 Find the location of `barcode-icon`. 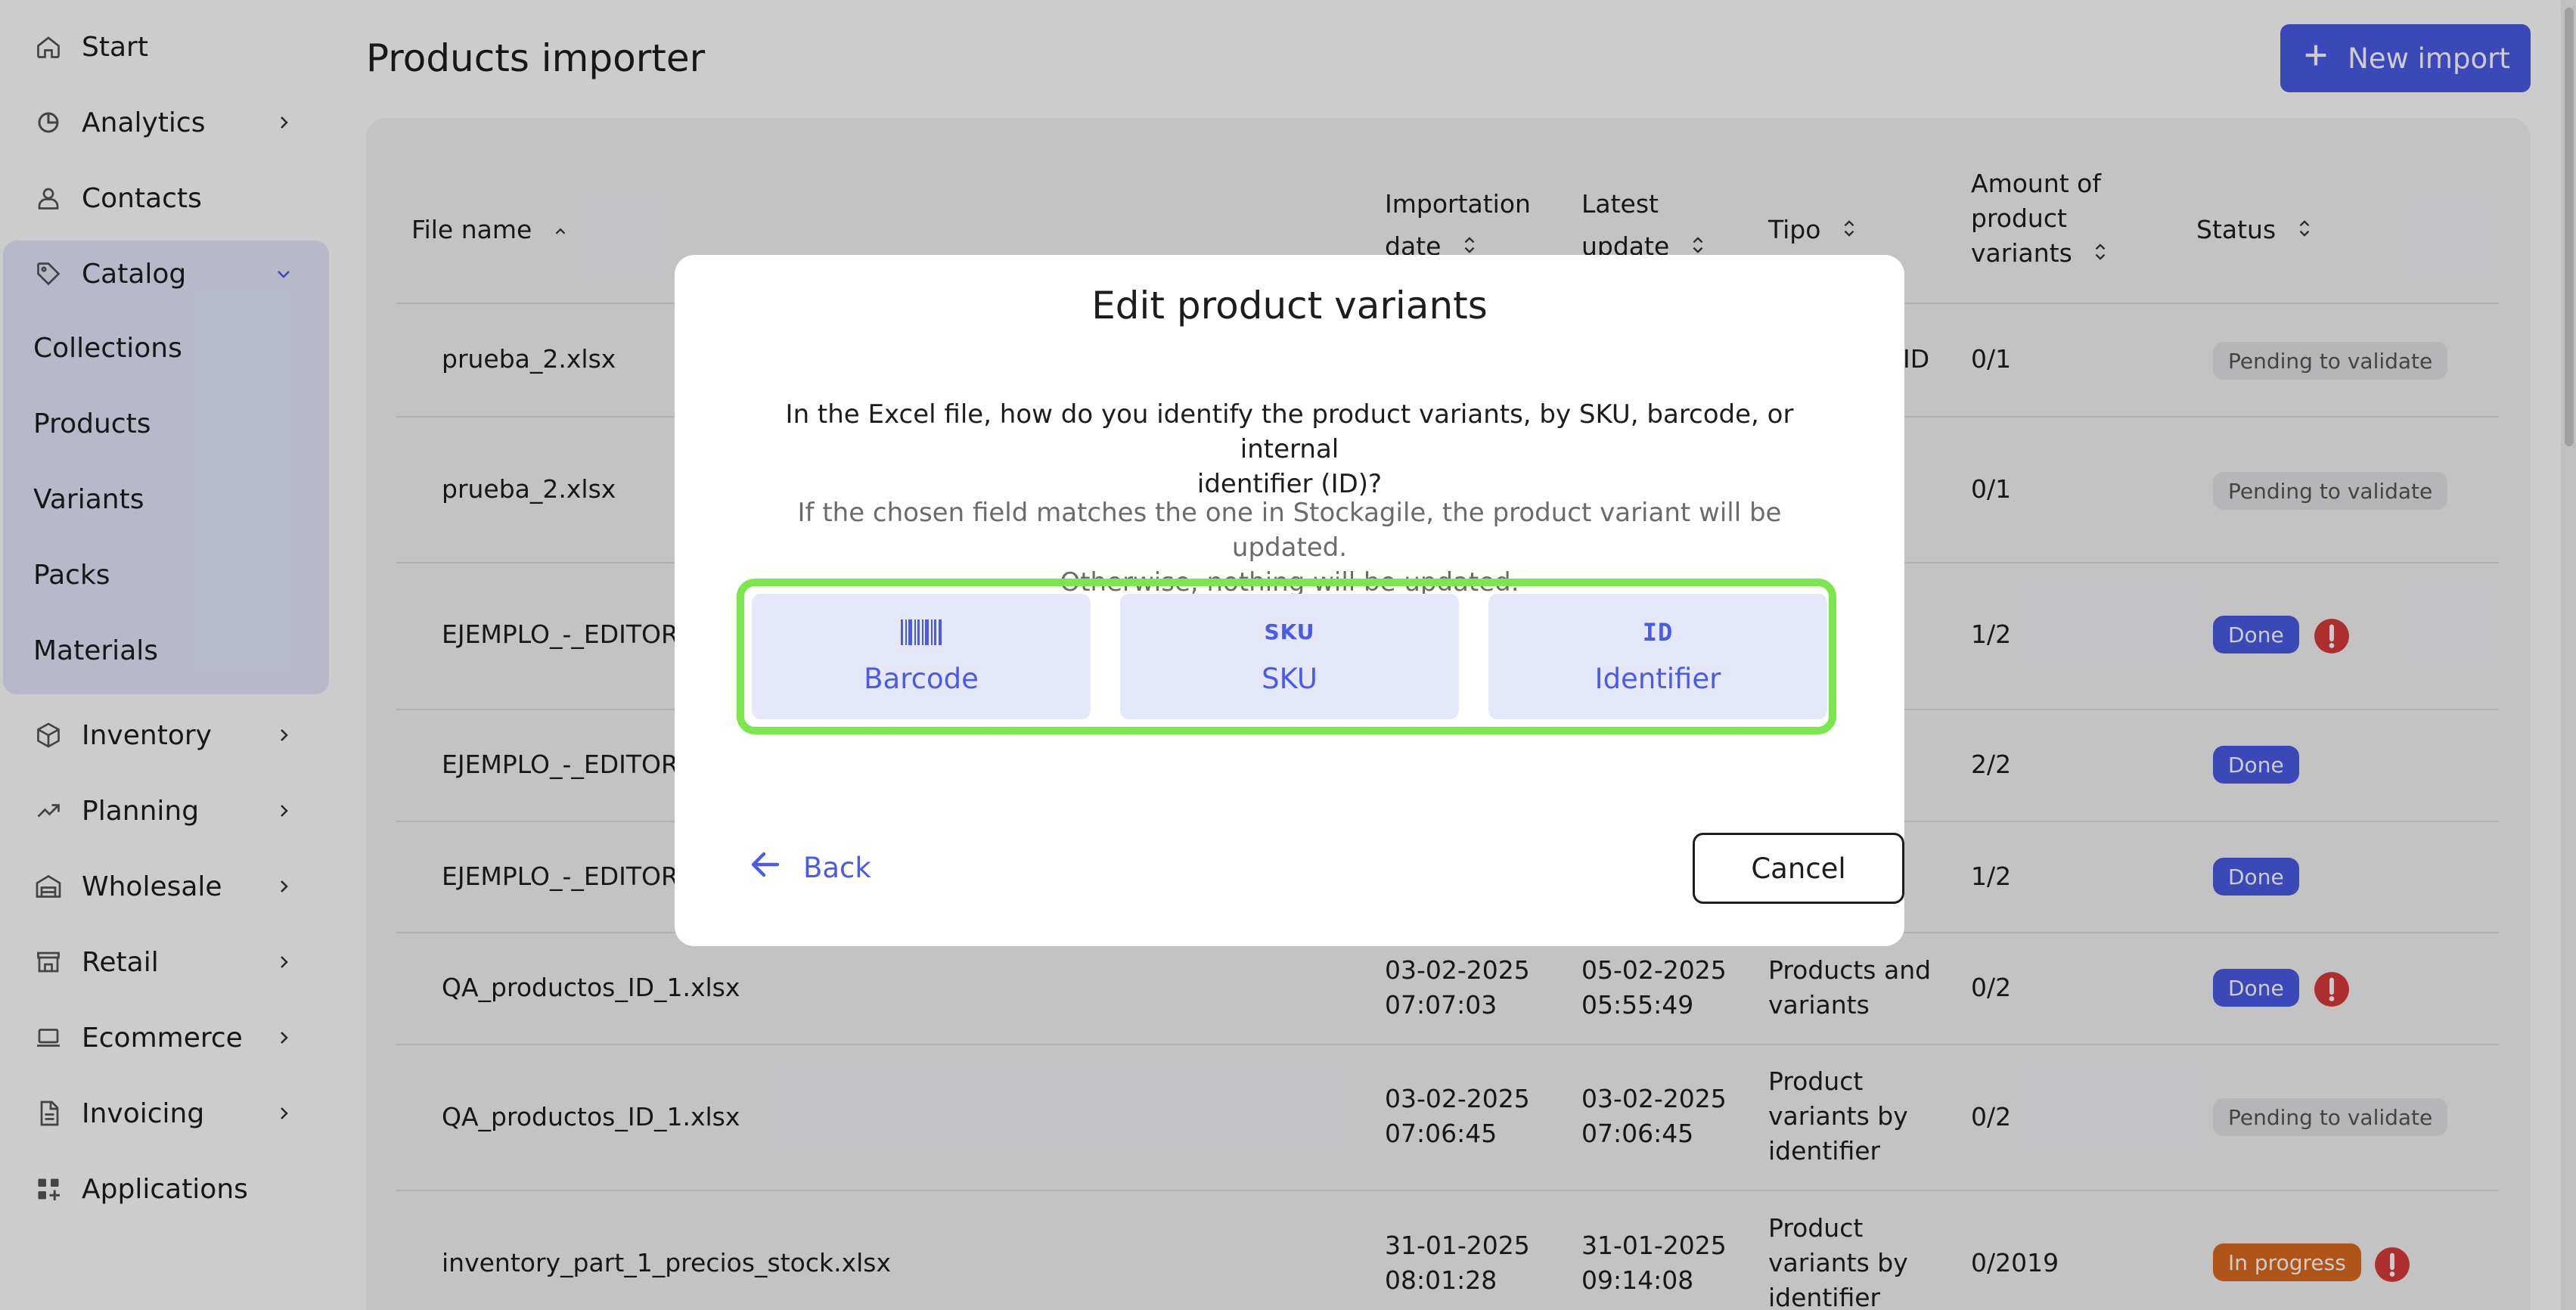

barcode-icon is located at coordinates (921, 632).